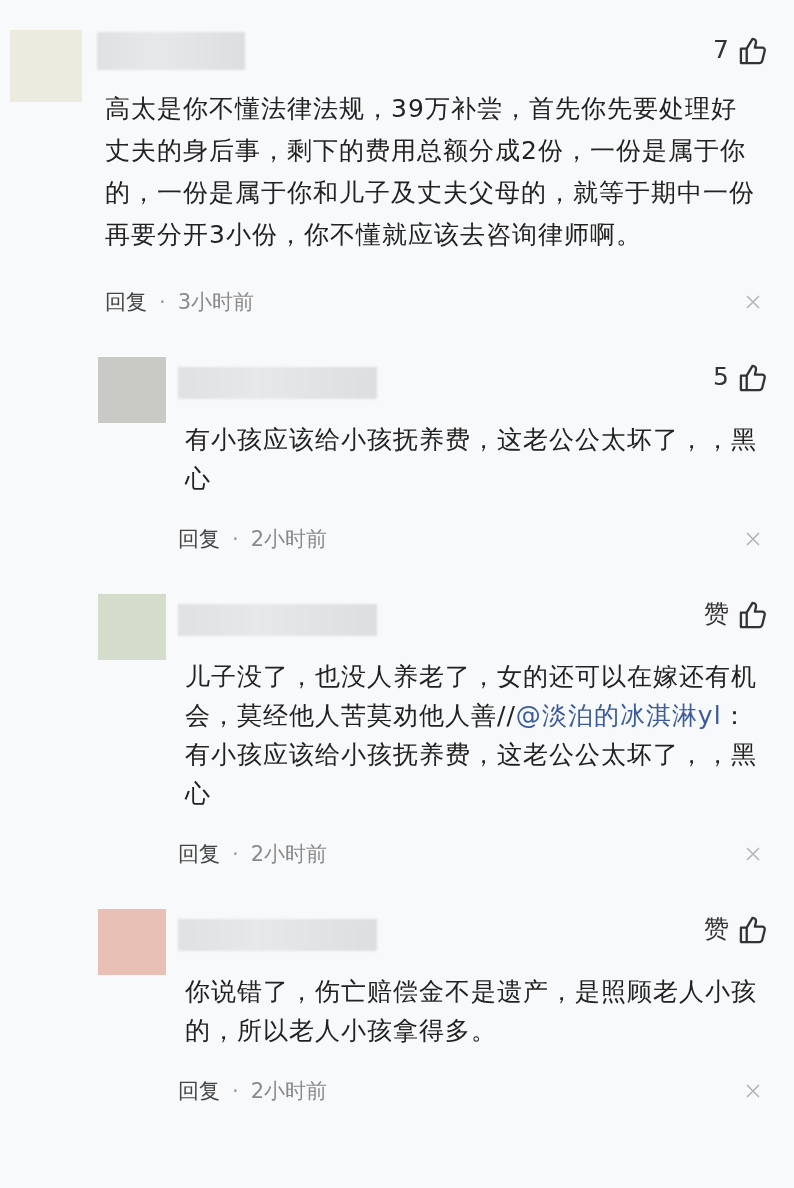 This screenshot has width=794, height=1188. I want to click on comment-text: 高太是你不懂法律法规，39万补尝，首先你先要处理好丈夫的身后事，剩下的费用总额分成2份，一份是属于你的，一份是属于你和儿子及丈夫父母的，就等于期中一份再要分开3小份，你不懂就应该去咨询律师啊。, so click(430, 172).